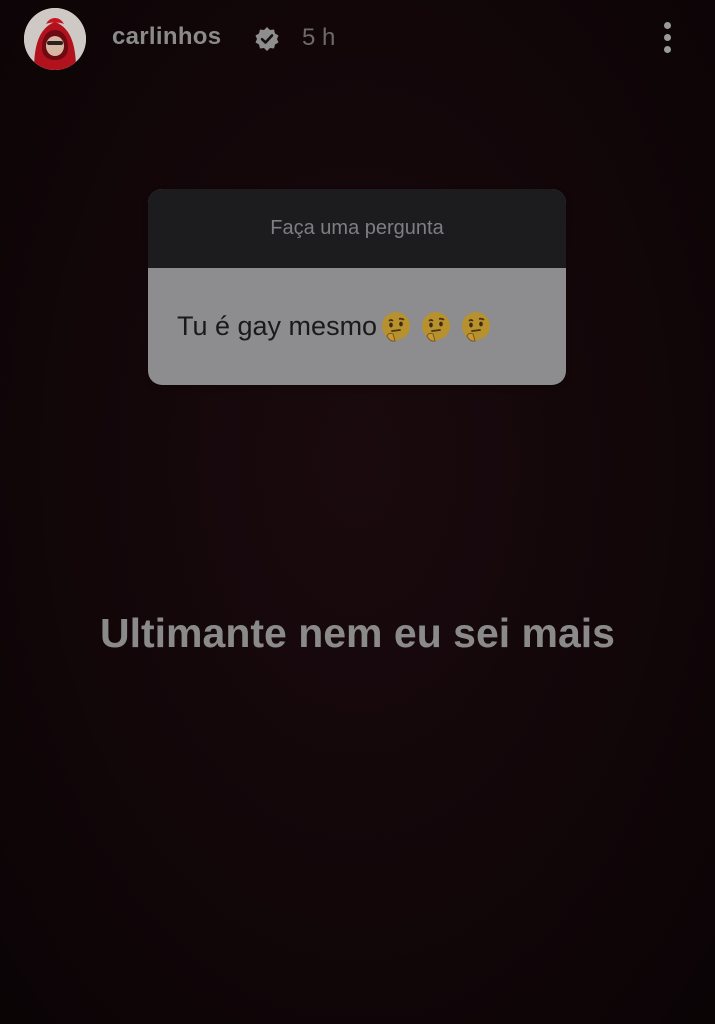 The height and width of the screenshot is (1024, 715). What do you see at coordinates (357, 40) in the screenshot?
I see `story-header: carlinhos 5 h` at bounding box center [357, 40].